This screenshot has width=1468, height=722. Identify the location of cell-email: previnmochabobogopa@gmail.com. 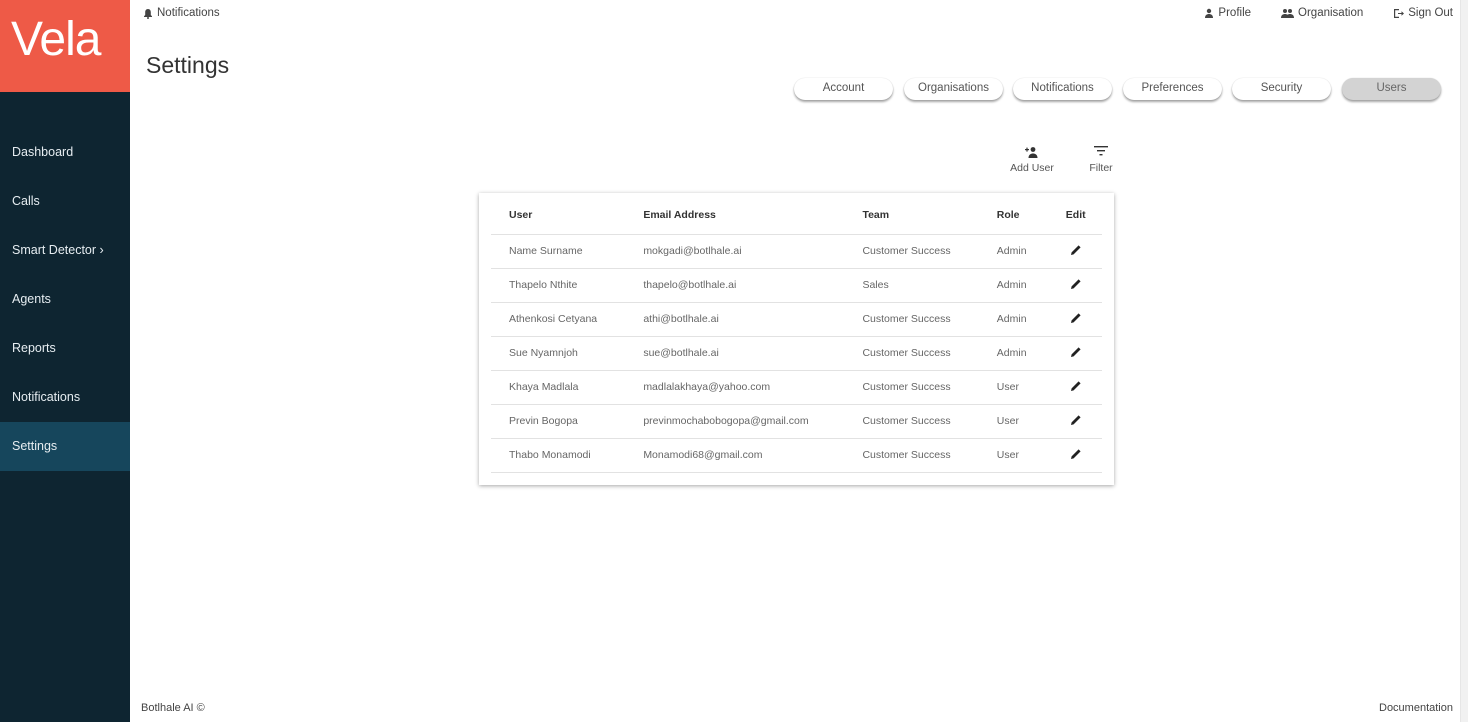
(735, 421).